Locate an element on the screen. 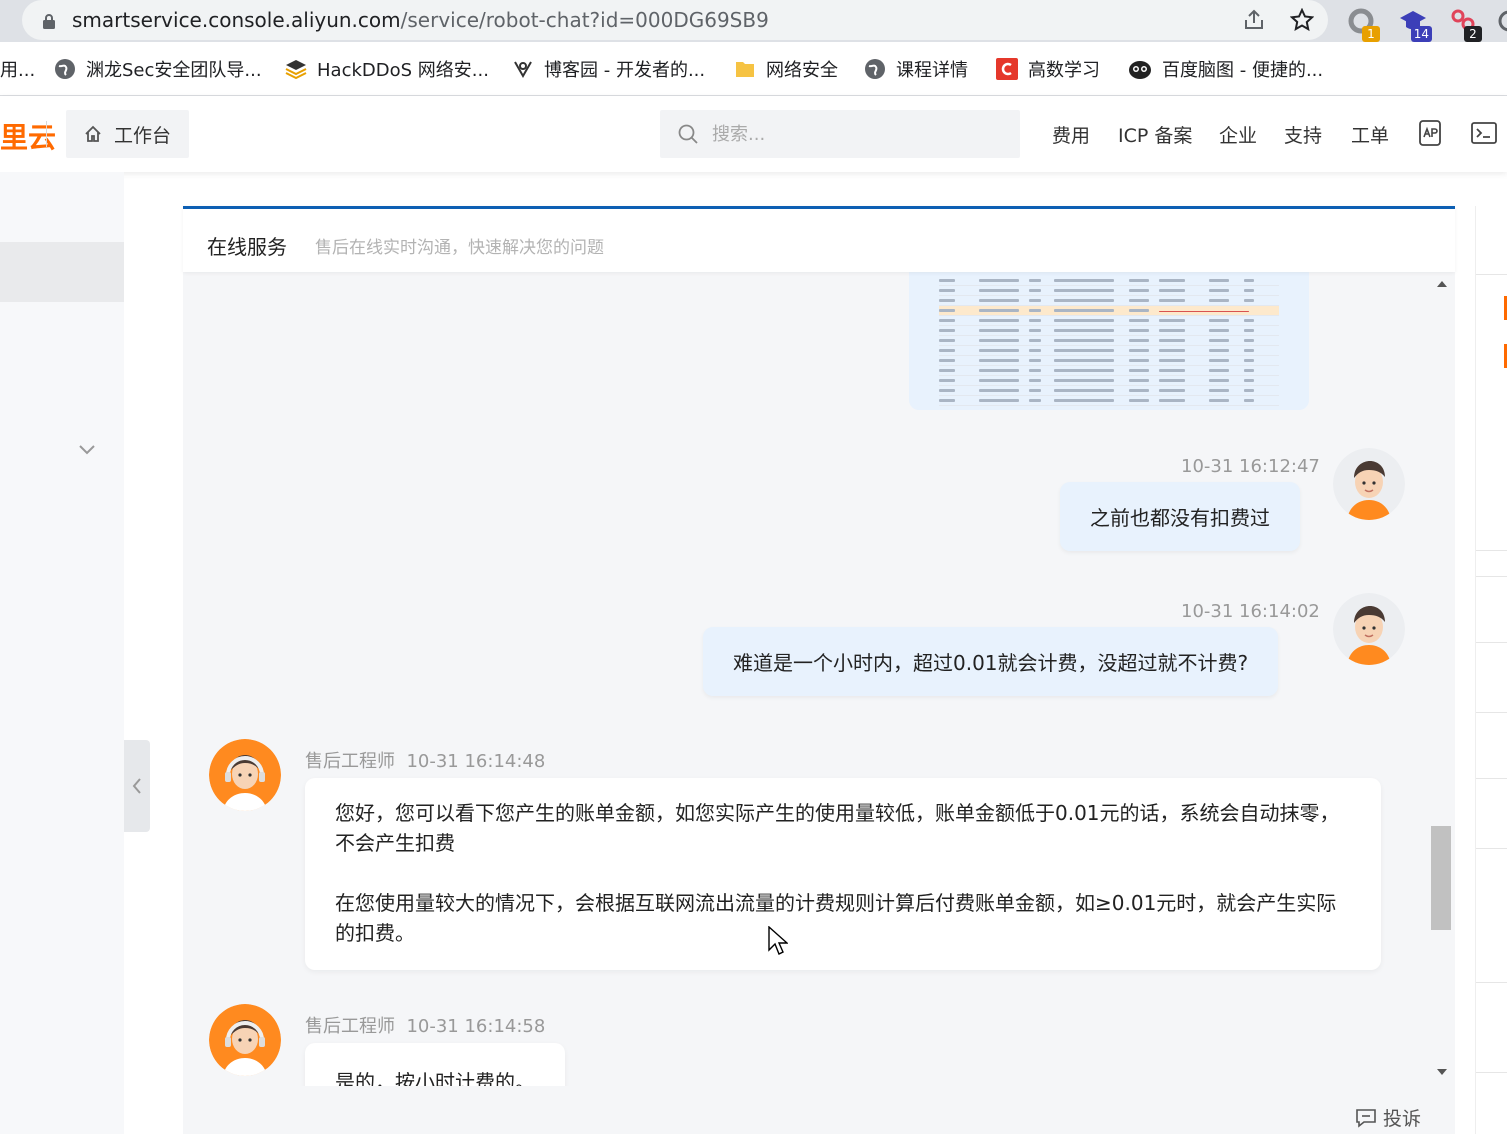 This screenshot has height=1134, width=1507. mouse-cursor-icon is located at coordinates (778, 940).